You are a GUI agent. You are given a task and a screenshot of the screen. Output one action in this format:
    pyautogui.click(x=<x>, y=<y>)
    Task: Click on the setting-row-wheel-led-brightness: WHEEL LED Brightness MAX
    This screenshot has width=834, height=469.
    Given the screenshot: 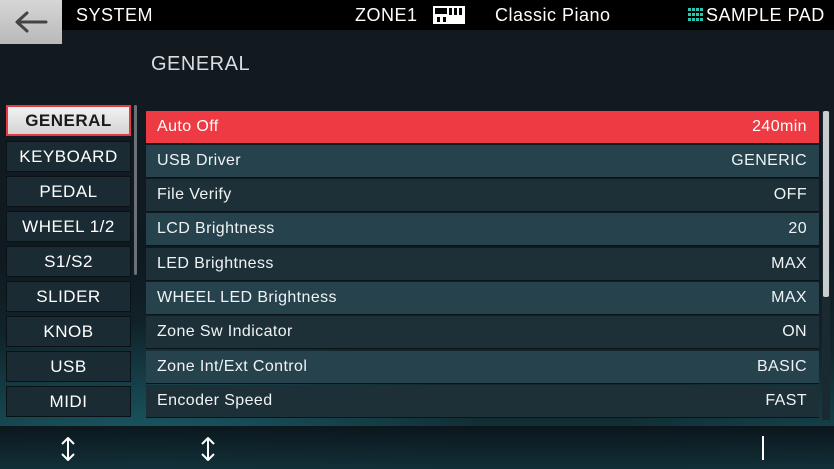 What is the action you would take?
    pyautogui.click(x=482, y=298)
    